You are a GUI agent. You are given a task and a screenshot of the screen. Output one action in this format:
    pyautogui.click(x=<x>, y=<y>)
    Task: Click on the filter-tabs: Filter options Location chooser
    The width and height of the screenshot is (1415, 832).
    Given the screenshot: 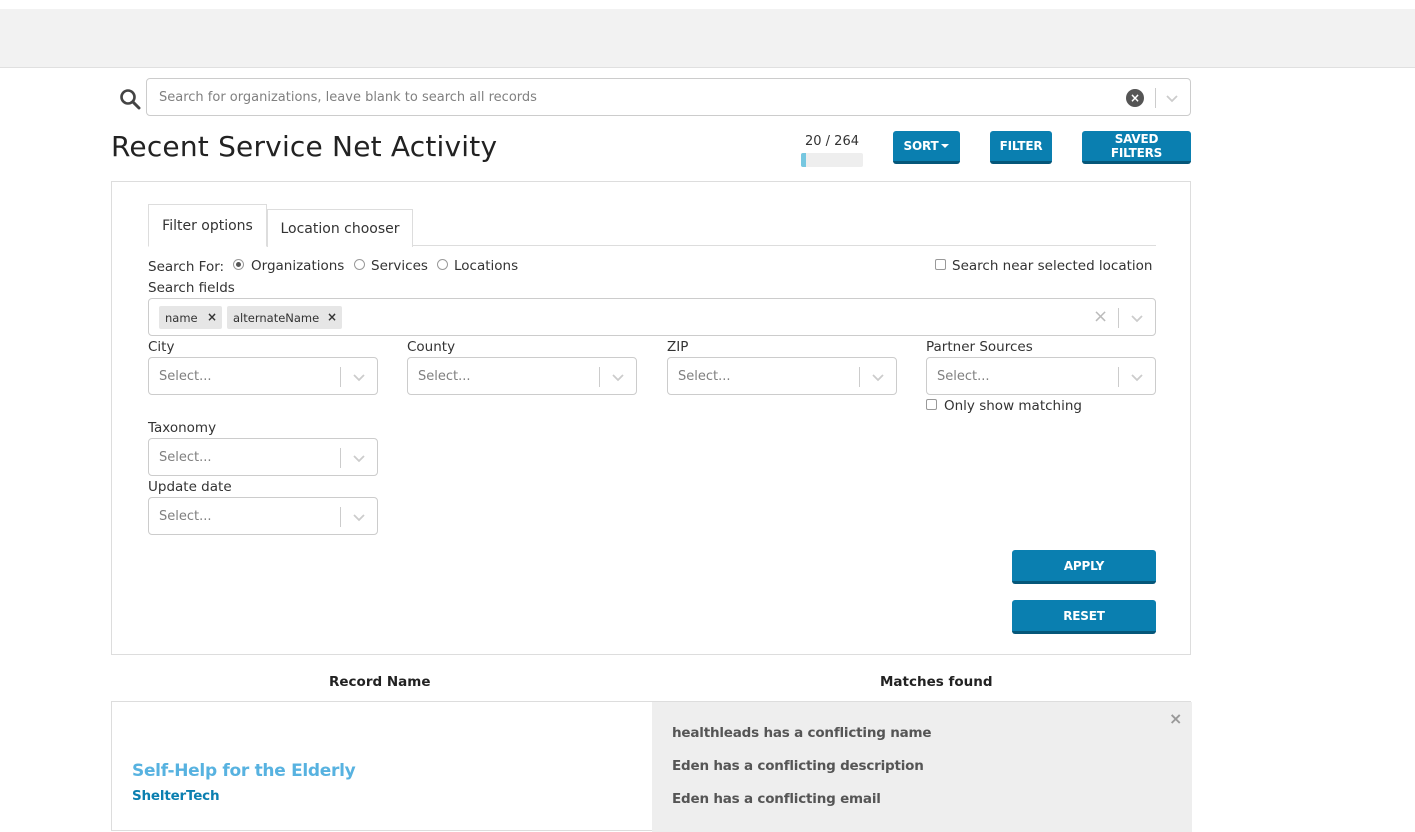 What is the action you would take?
    pyautogui.click(x=652, y=225)
    